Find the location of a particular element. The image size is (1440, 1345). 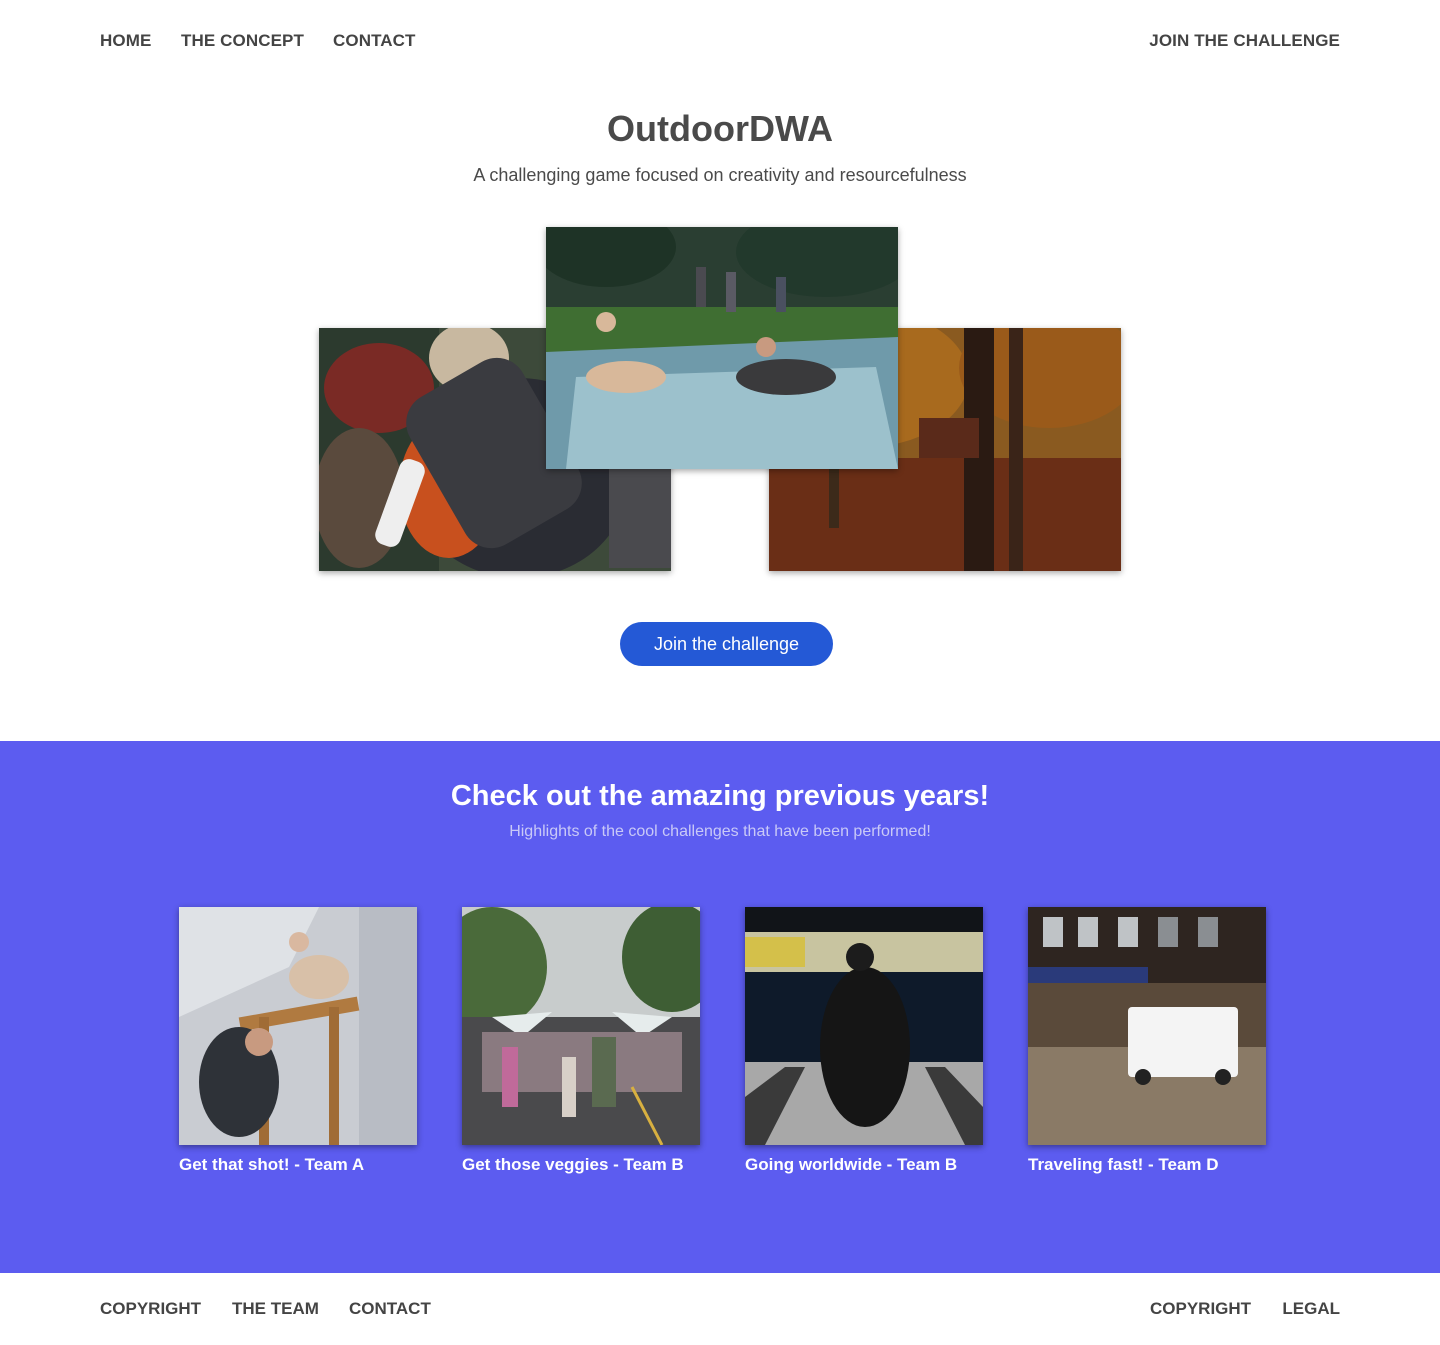

join-challenge-button: Join the challenge is located at coordinates (726, 644).